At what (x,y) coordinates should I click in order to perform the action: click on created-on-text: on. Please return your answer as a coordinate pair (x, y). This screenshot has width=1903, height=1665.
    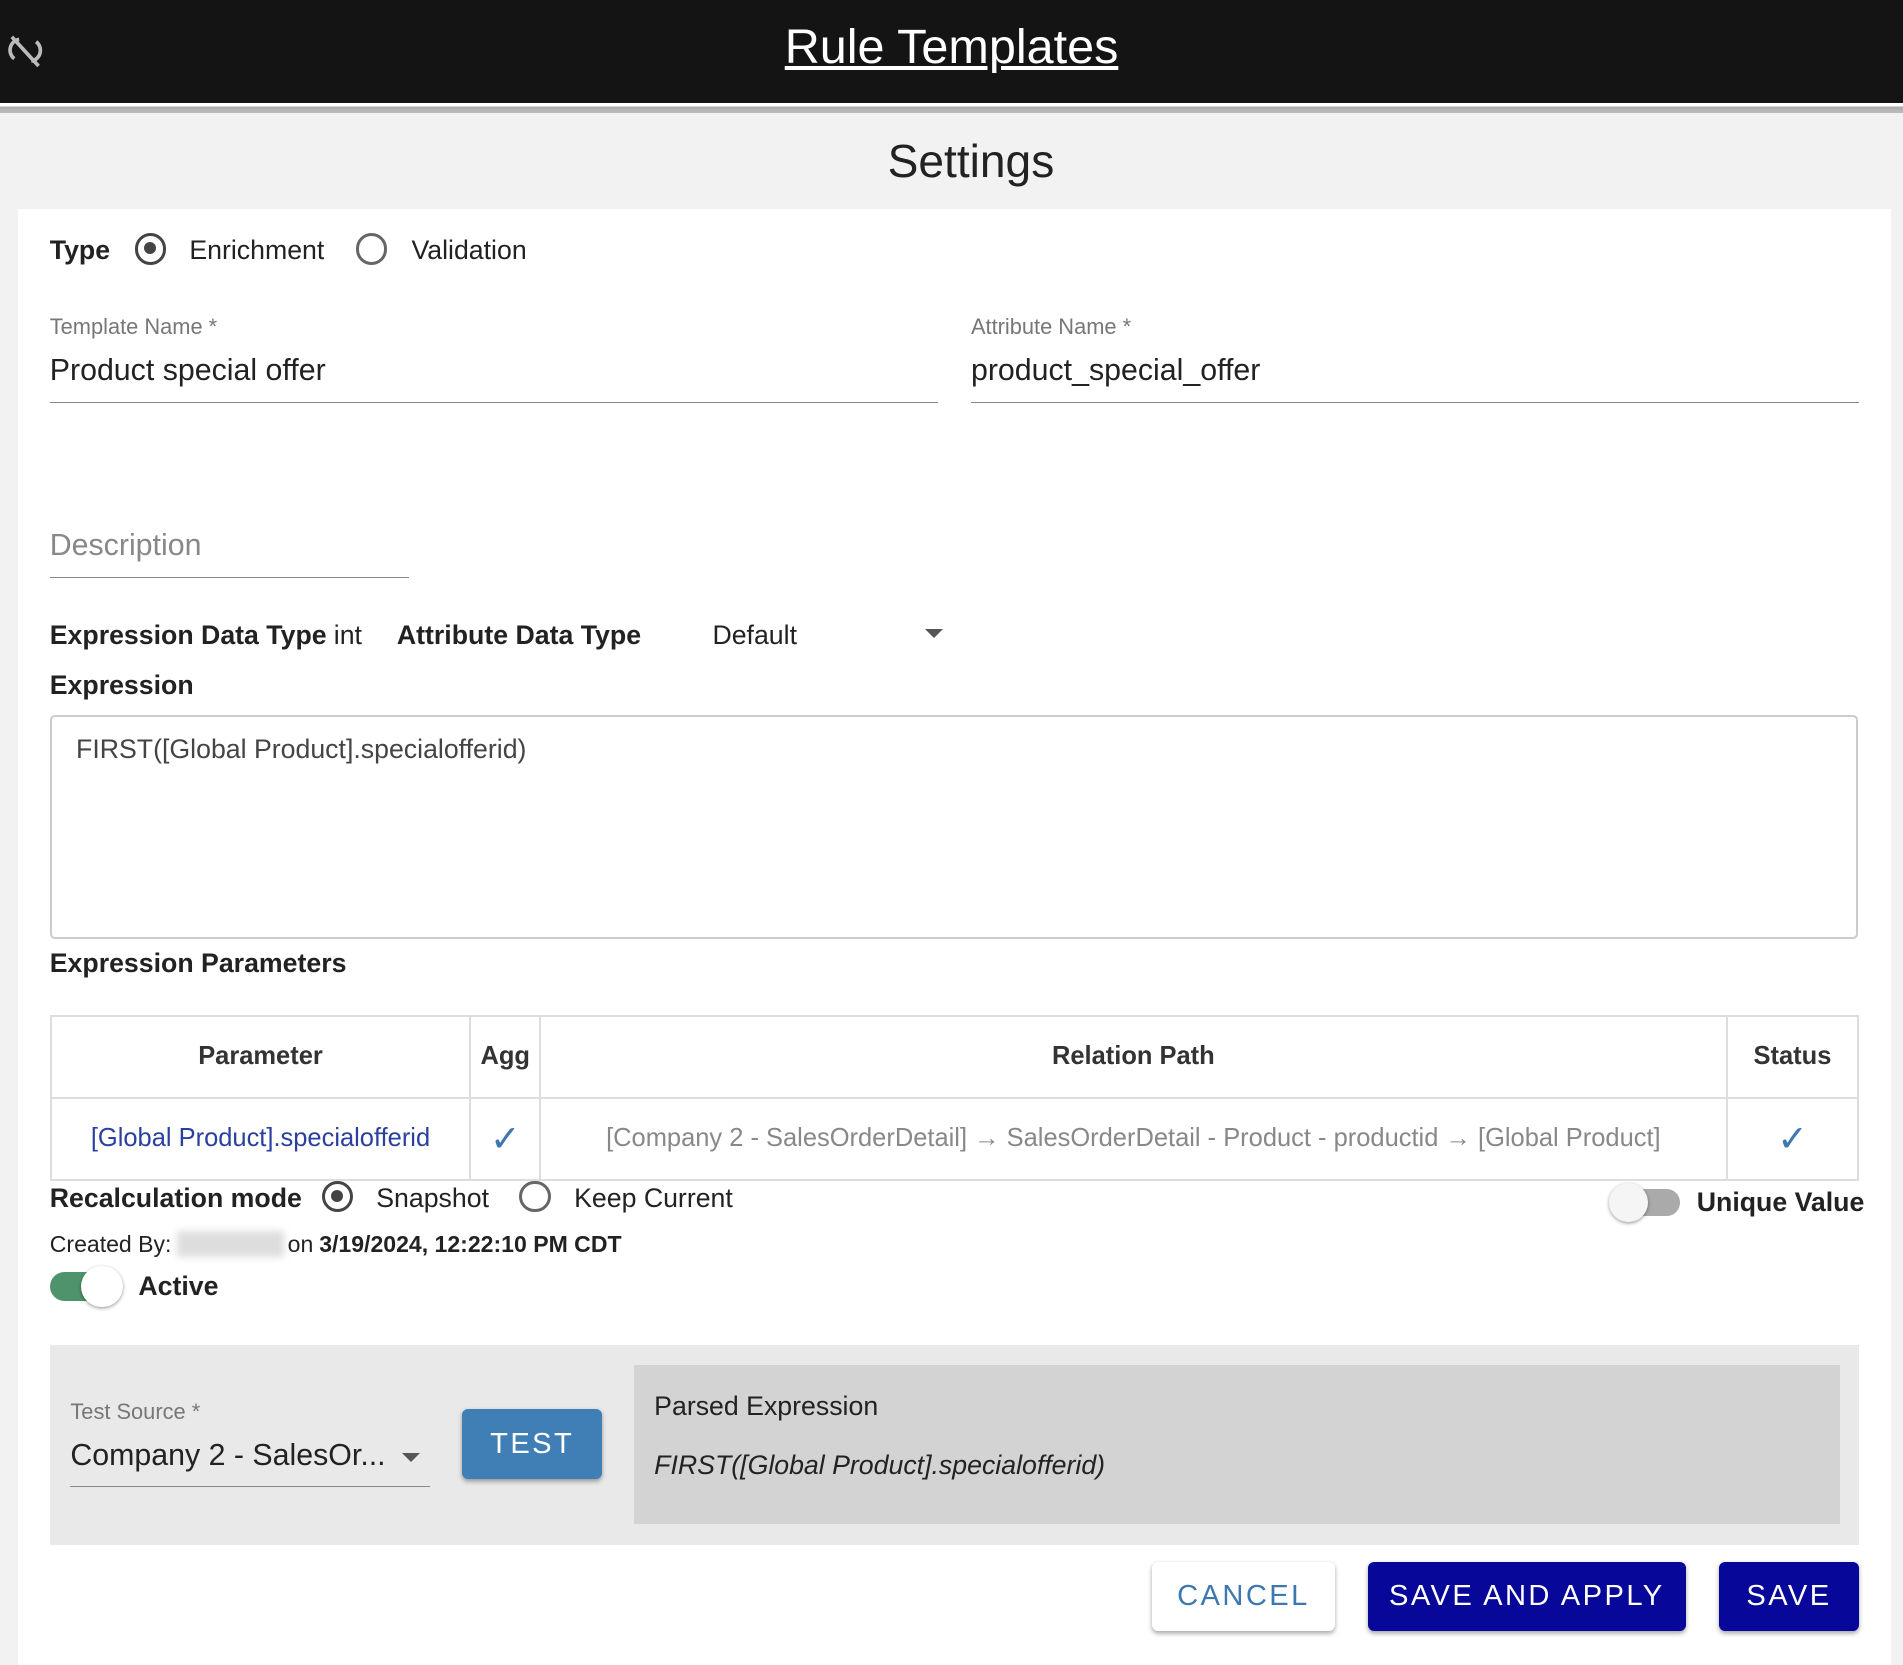
    Looking at the image, I should click on (300, 1243).